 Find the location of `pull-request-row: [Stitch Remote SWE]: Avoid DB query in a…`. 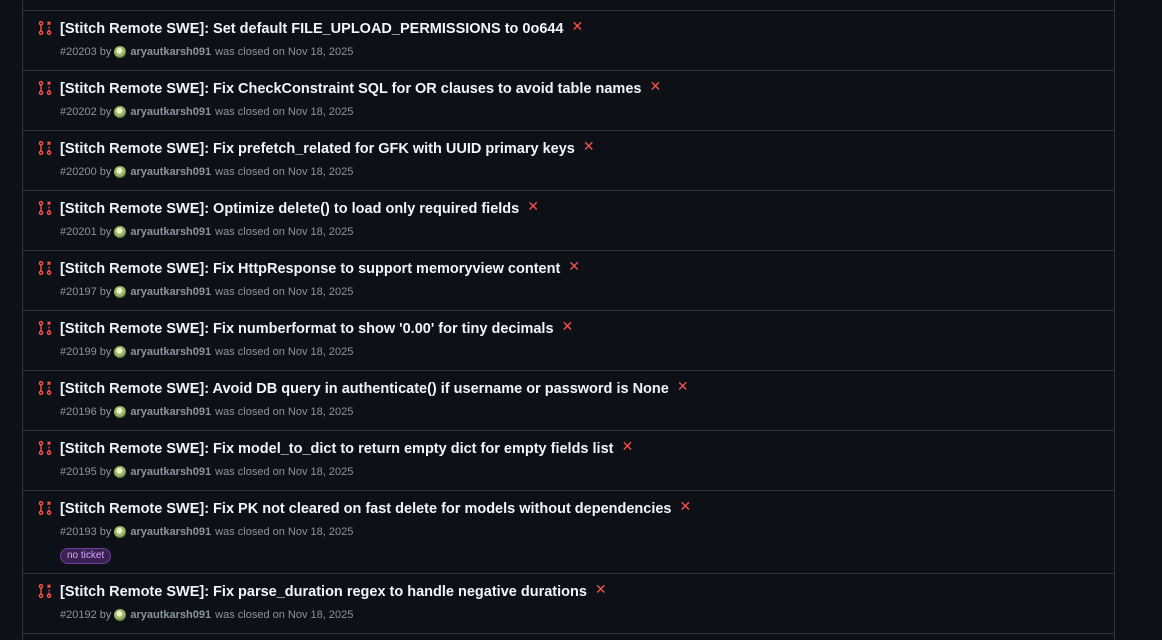

pull-request-row: [Stitch Remote SWE]: Avoid DB query in a… is located at coordinates (568, 401).